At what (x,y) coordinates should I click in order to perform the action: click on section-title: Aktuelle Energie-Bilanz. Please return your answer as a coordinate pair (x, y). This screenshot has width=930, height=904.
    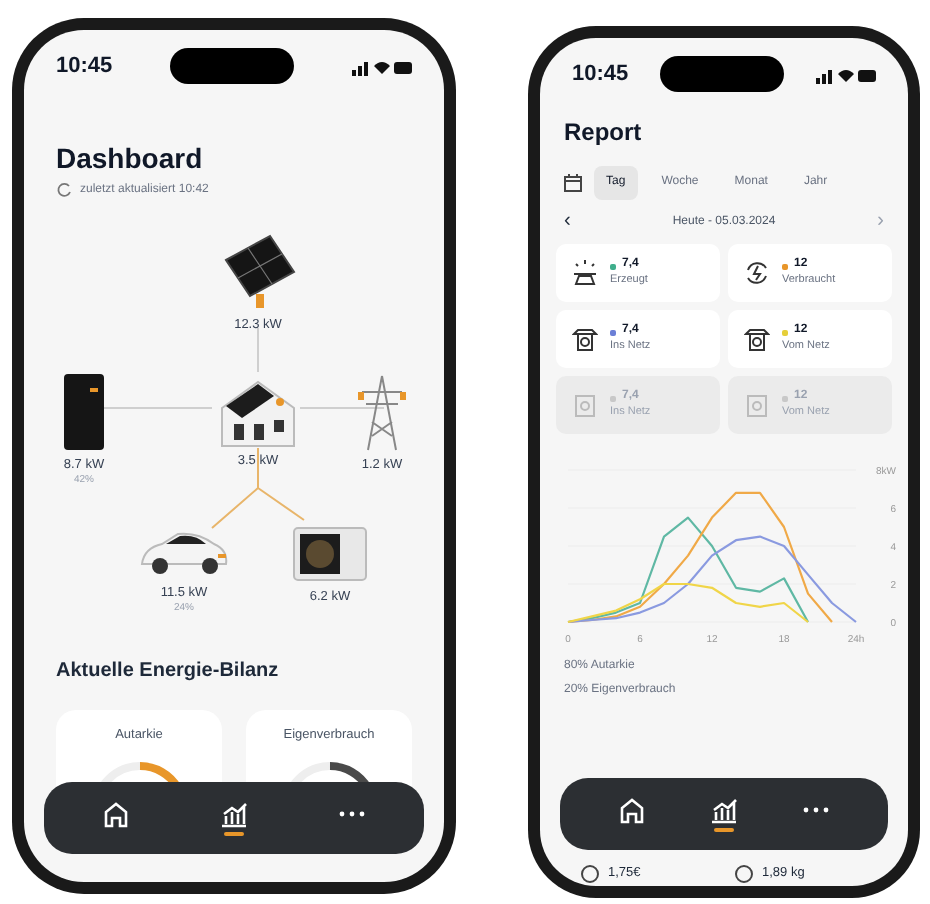
    Looking at the image, I should click on (167, 671).